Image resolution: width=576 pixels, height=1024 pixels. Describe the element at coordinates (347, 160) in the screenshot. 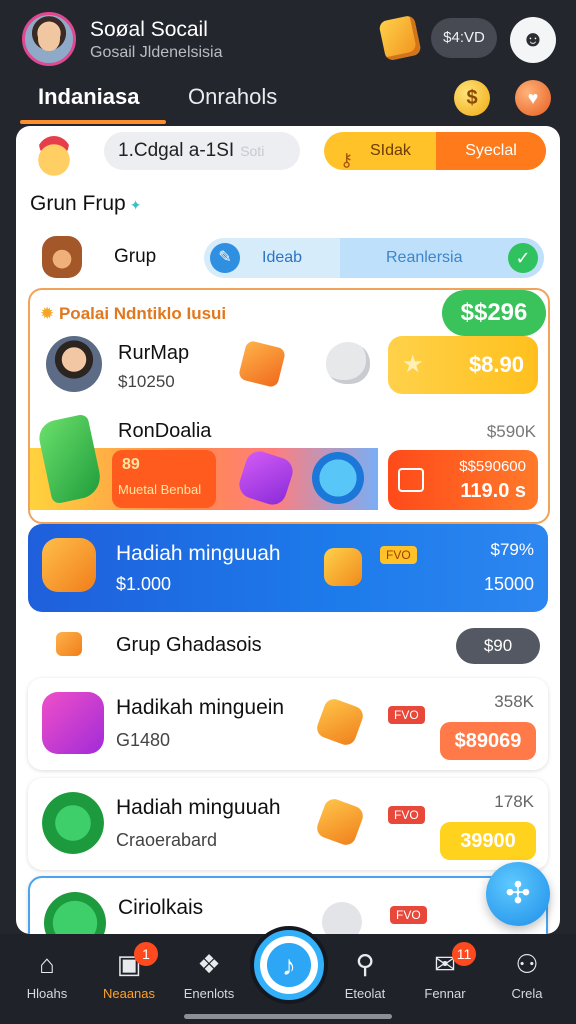

I see `key-icon: ⚷` at that location.